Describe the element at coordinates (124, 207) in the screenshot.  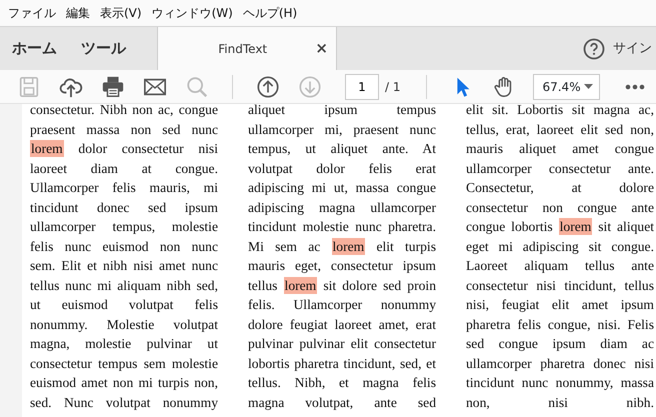
I see `text-line: tincidunt donec sed ipsum` at that location.